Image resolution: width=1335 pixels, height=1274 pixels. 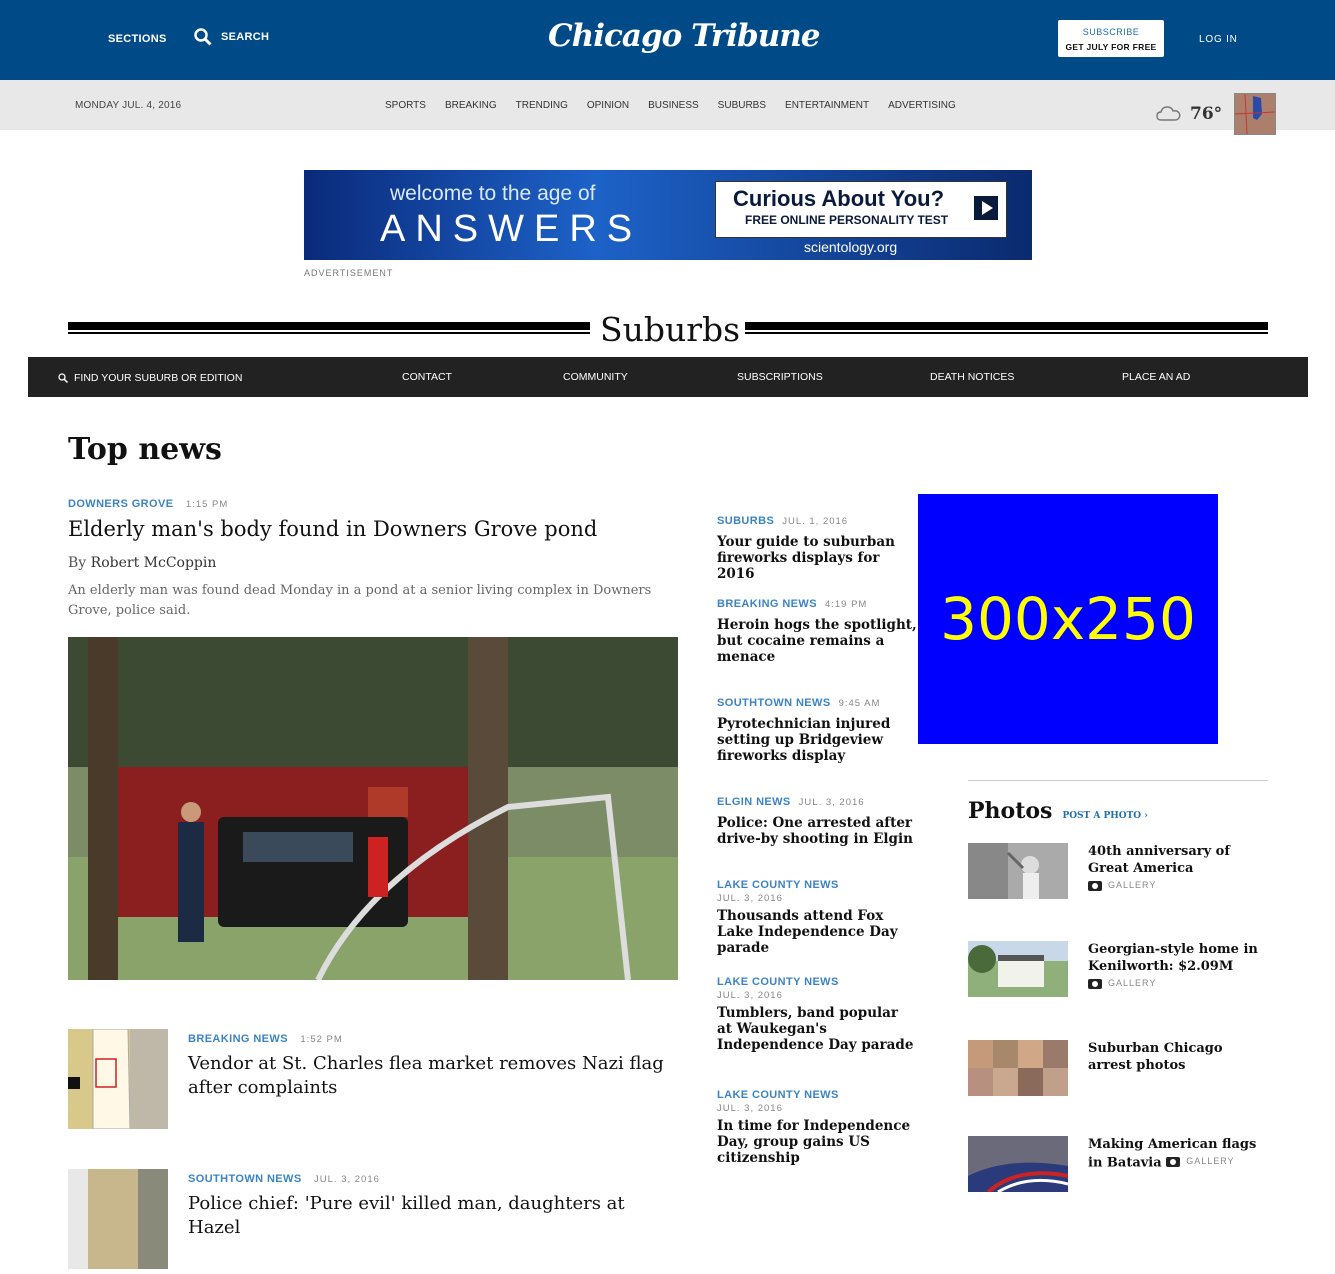 What do you see at coordinates (542, 105) in the screenshot?
I see `nav-link-trending: TRENDING` at bounding box center [542, 105].